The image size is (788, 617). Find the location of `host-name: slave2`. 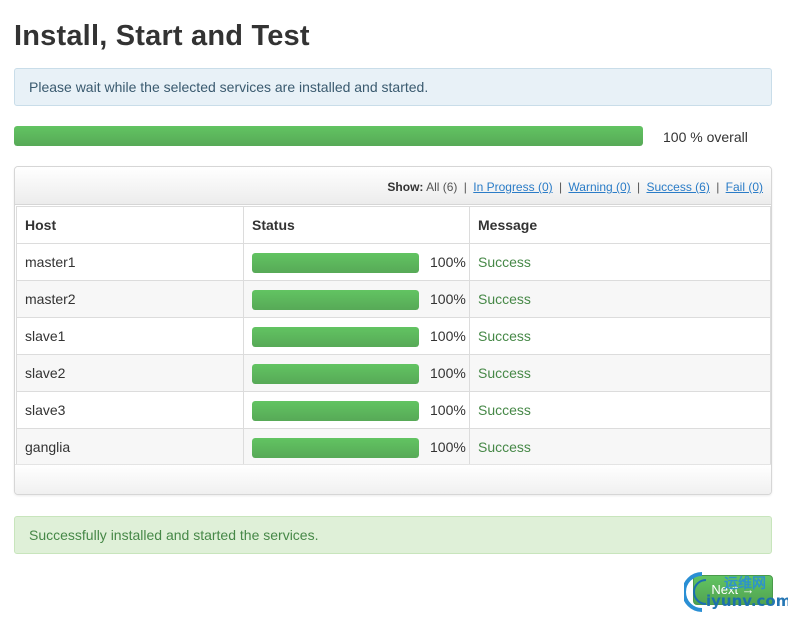

host-name: slave2 is located at coordinates (130, 373).